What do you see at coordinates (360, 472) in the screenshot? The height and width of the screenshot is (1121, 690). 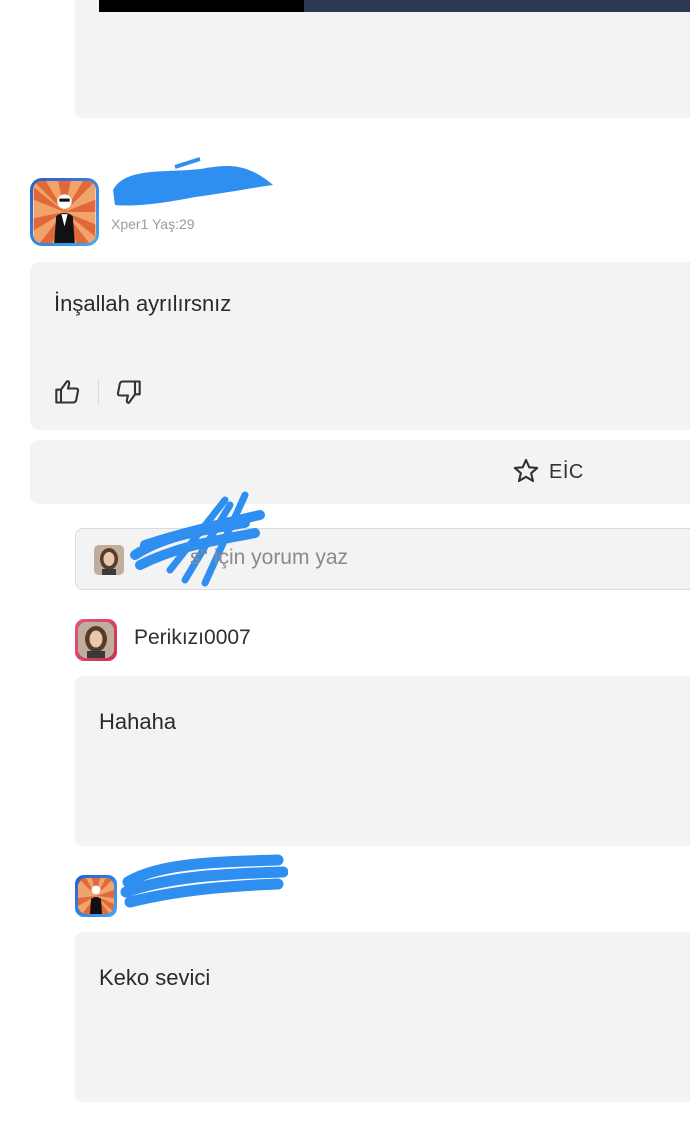 I see `comment-action-bar` at bounding box center [360, 472].